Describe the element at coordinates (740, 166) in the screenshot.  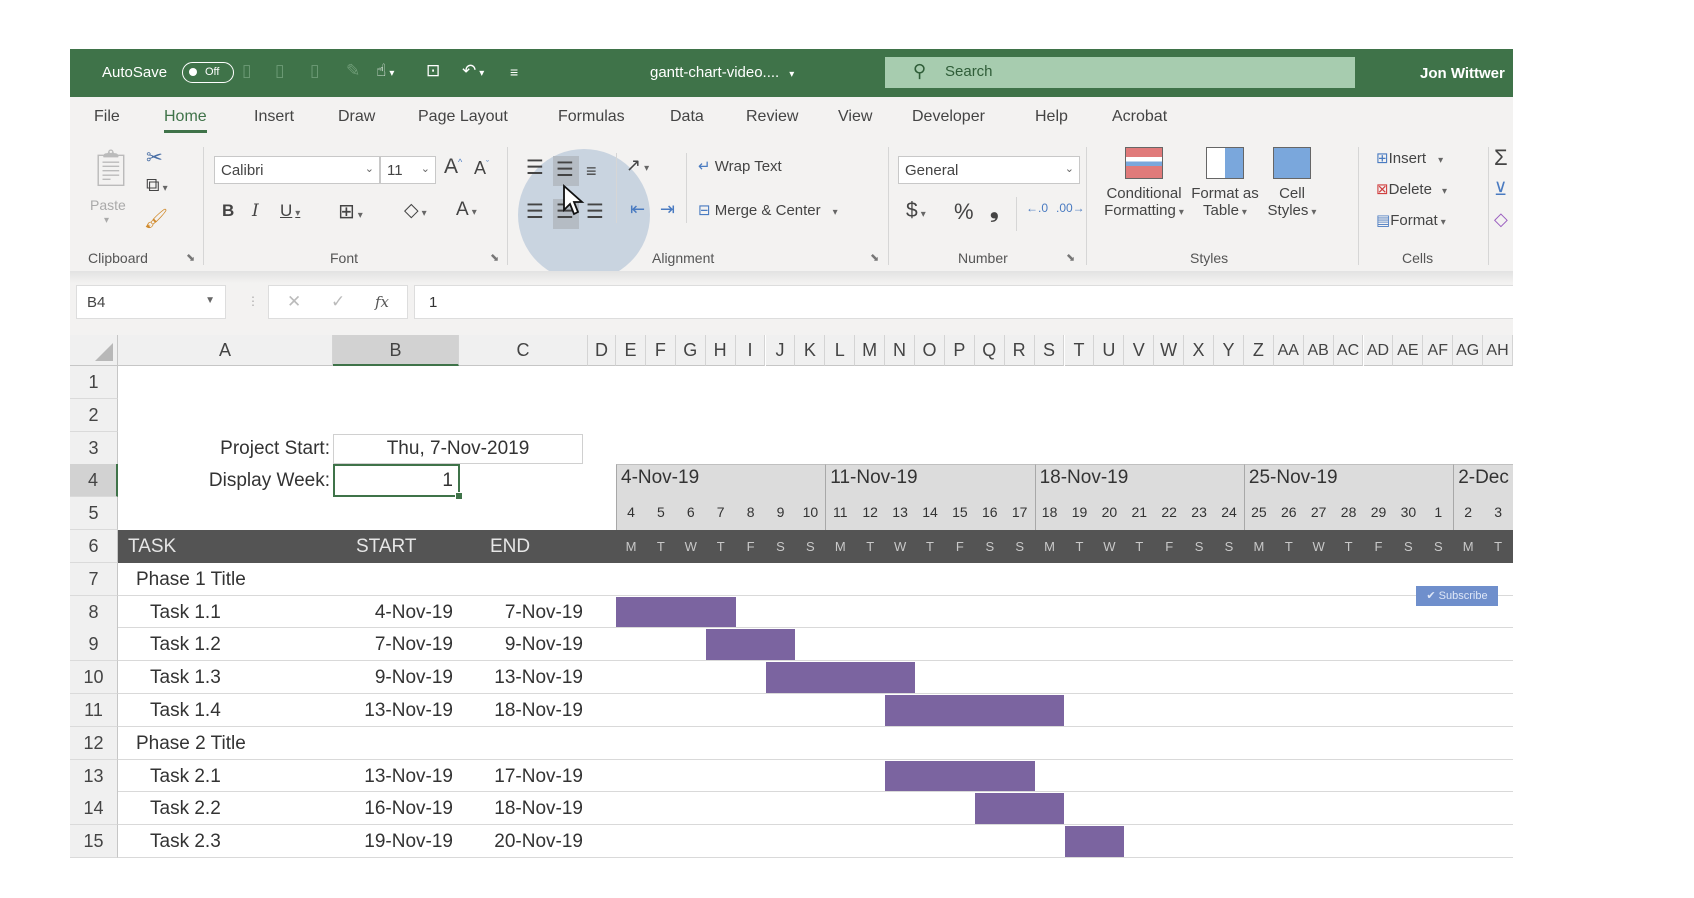
I see `wrap-text-button: ↵ Wrap Text` at that location.